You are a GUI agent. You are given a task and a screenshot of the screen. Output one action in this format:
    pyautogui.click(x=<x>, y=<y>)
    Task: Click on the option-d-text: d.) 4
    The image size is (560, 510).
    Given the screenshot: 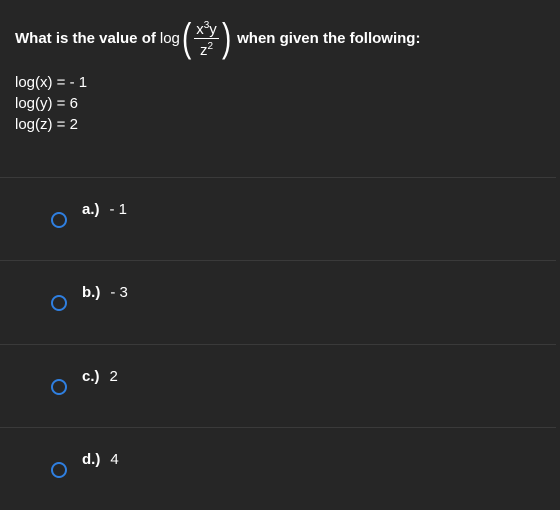 What is the action you would take?
    pyautogui.click(x=100, y=459)
    